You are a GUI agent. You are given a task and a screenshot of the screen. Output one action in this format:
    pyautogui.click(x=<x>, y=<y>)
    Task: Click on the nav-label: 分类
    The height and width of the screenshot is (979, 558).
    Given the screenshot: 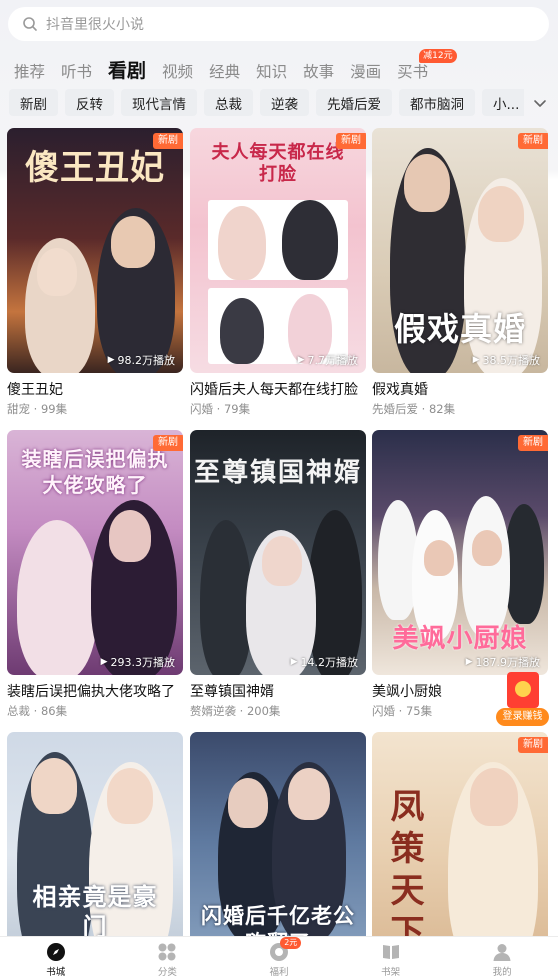 What is the action you would take?
    pyautogui.click(x=167, y=972)
    